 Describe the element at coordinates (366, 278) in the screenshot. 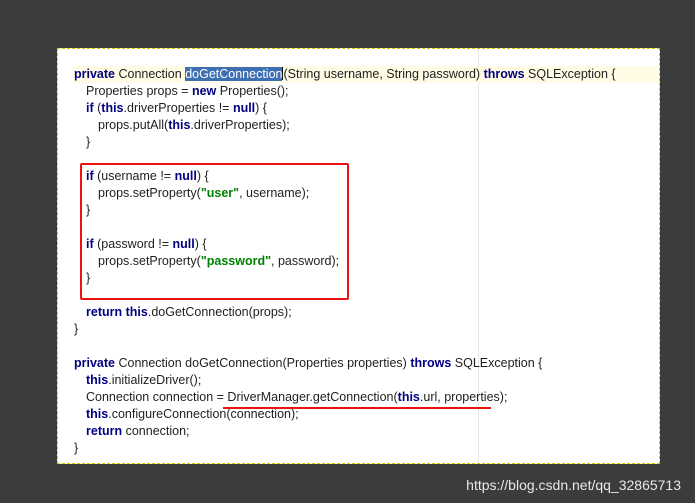

I see `code-line-11: }` at that location.